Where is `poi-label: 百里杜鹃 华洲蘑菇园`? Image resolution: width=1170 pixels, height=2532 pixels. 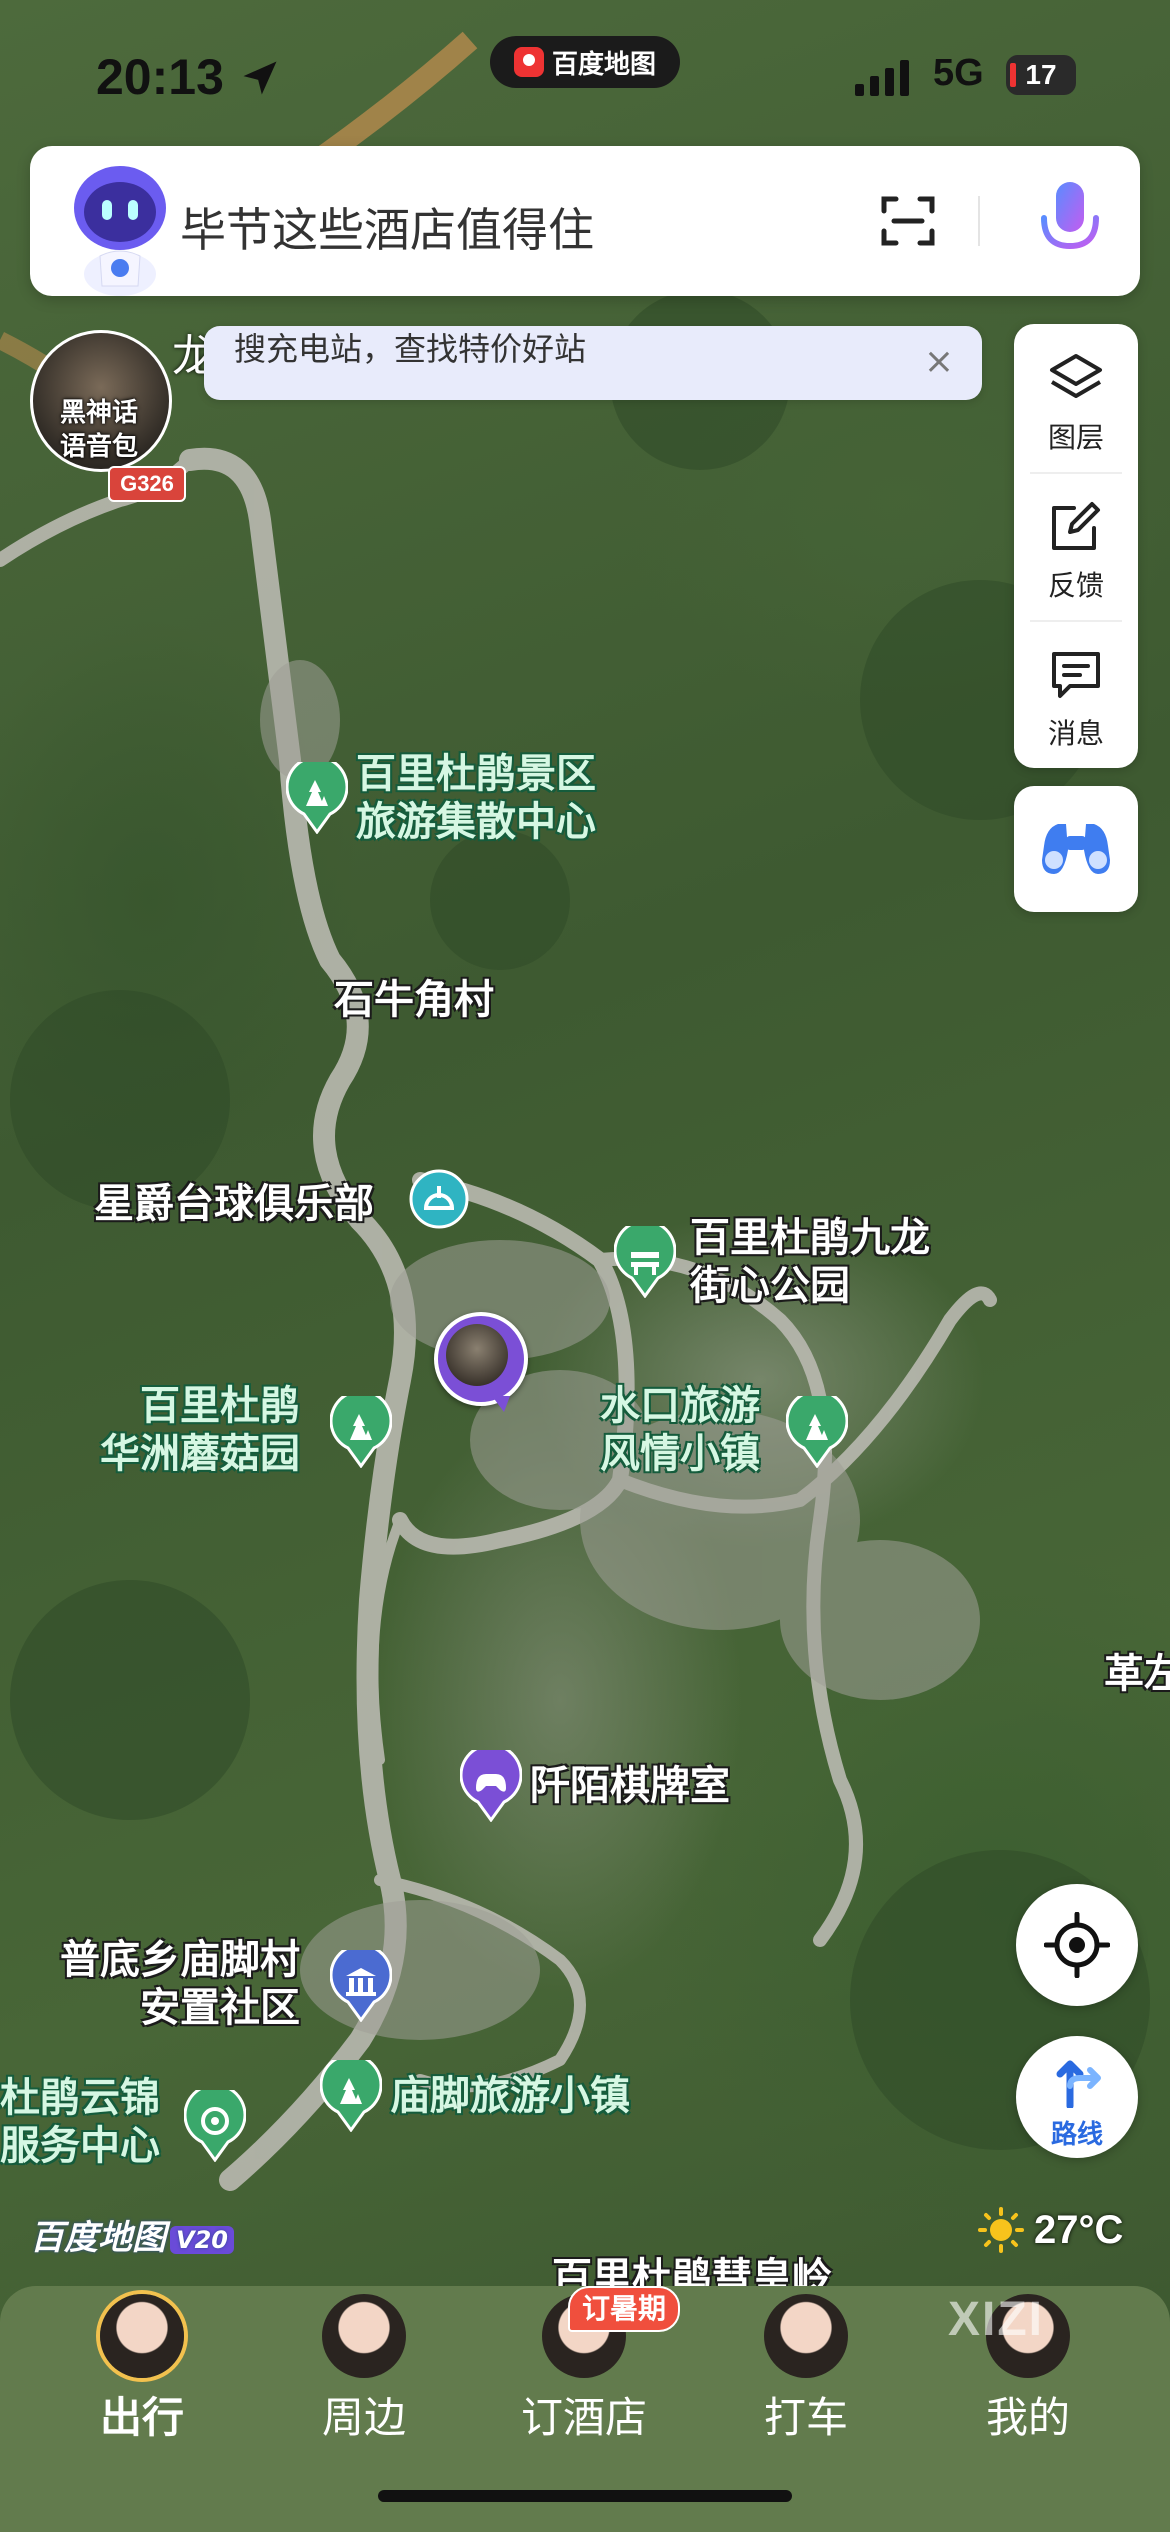
poi-label: 百里杜鹃 华洲蘑菇园 is located at coordinates (200, 1430).